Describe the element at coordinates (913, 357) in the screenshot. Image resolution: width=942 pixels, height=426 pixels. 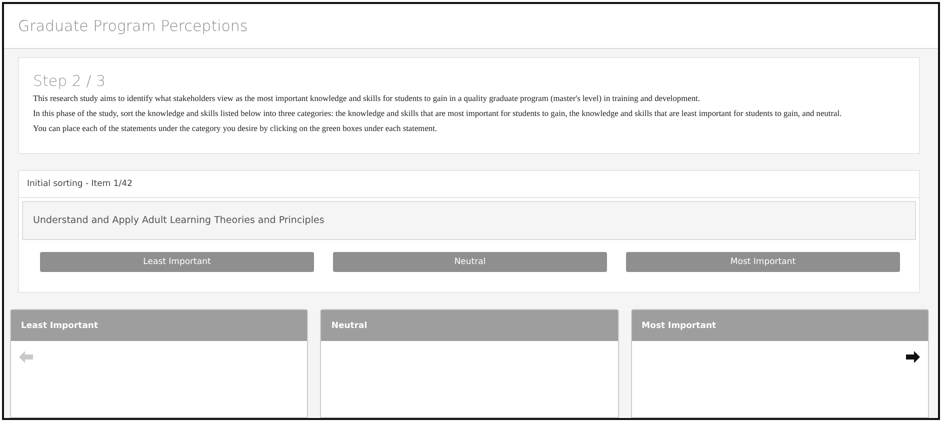
I see `right-arrow-icon` at that location.